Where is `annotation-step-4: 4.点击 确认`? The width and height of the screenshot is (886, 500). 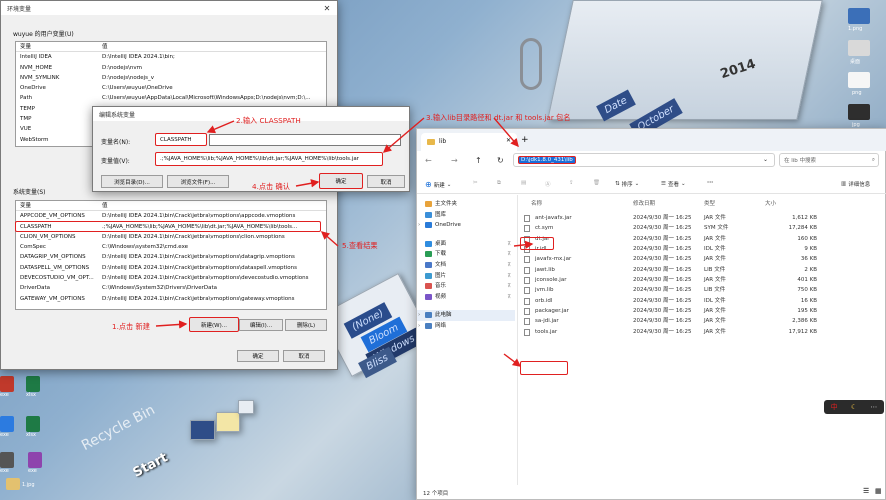 annotation-step-4: 4.点击 确认 is located at coordinates (271, 186).